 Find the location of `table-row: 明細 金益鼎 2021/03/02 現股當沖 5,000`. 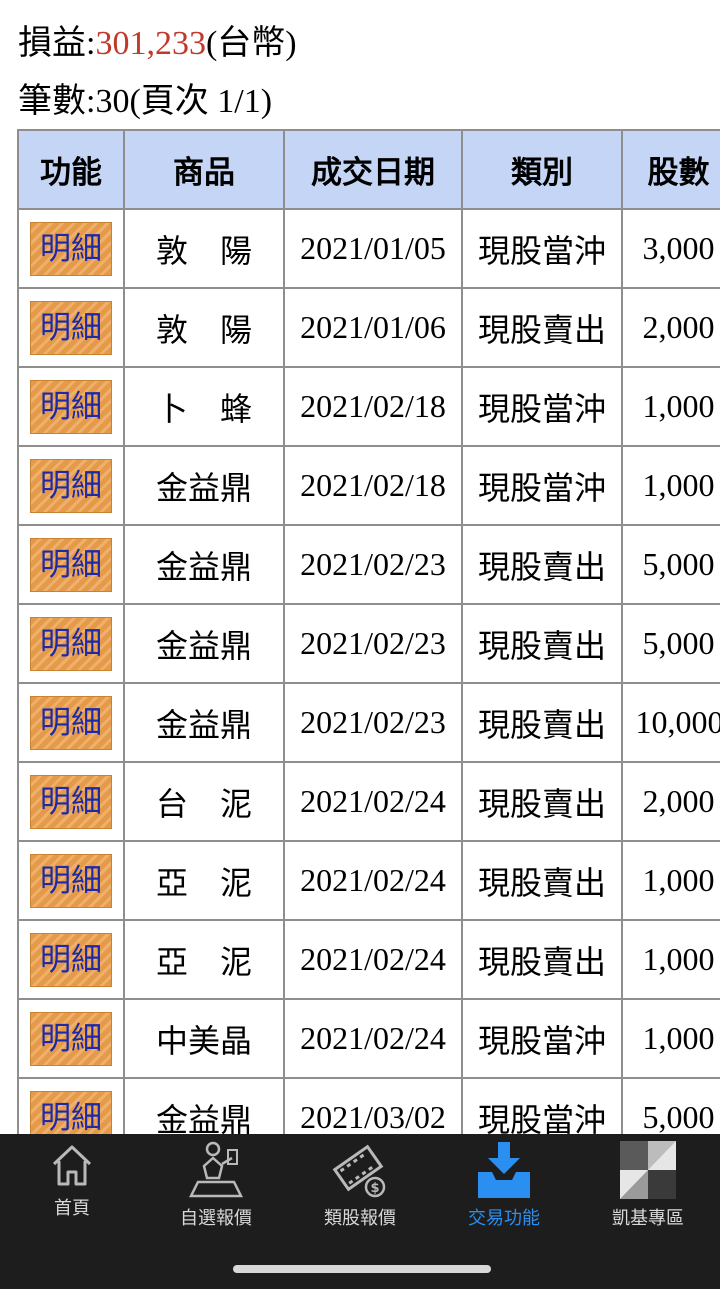

table-row: 明細 金益鼎 2021/03/02 現股當沖 5,000 is located at coordinates (368, 1108).